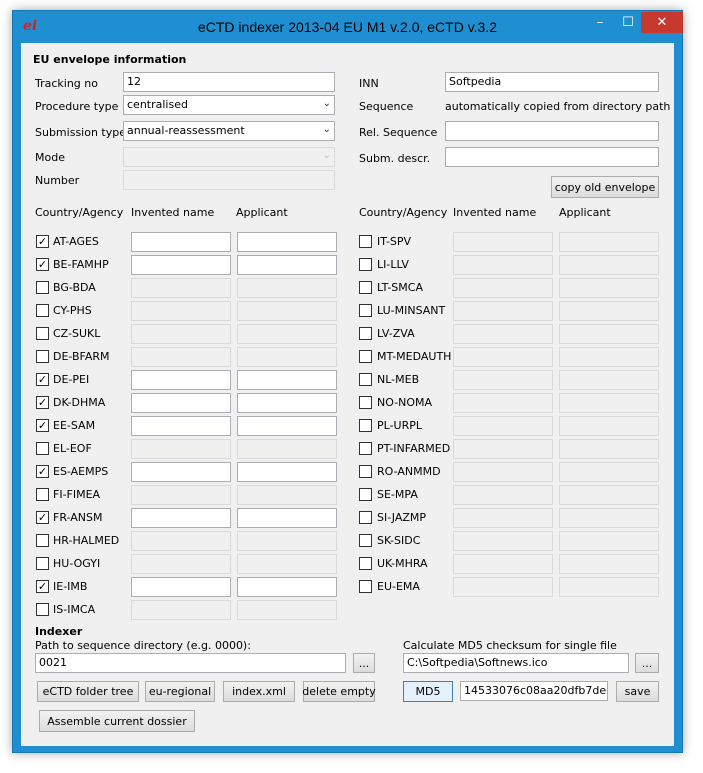 Image resolution: width=703 pixels, height=773 pixels. Describe the element at coordinates (552, 82) in the screenshot. I see `inn-input: Softpedia` at that location.